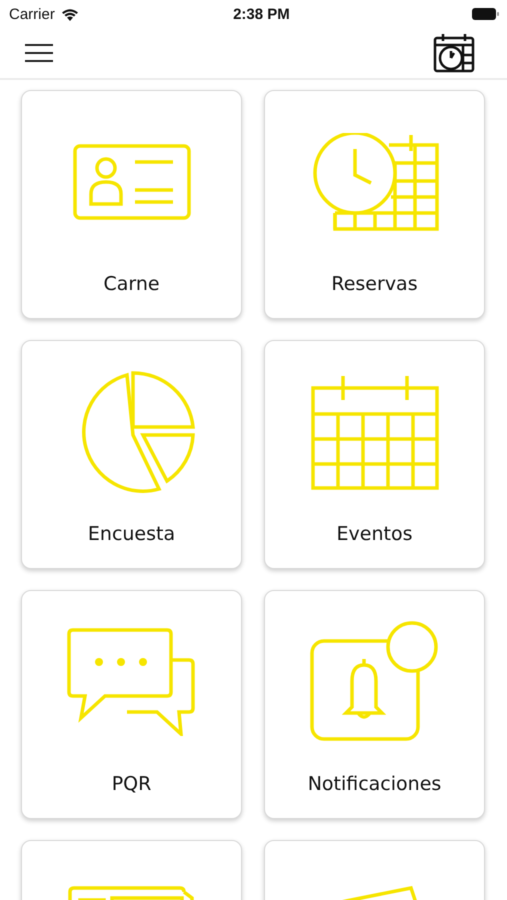 The height and width of the screenshot is (900, 507). What do you see at coordinates (374, 182) in the screenshot?
I see `clock-calendar-icon` at bounding box center [374, 182].